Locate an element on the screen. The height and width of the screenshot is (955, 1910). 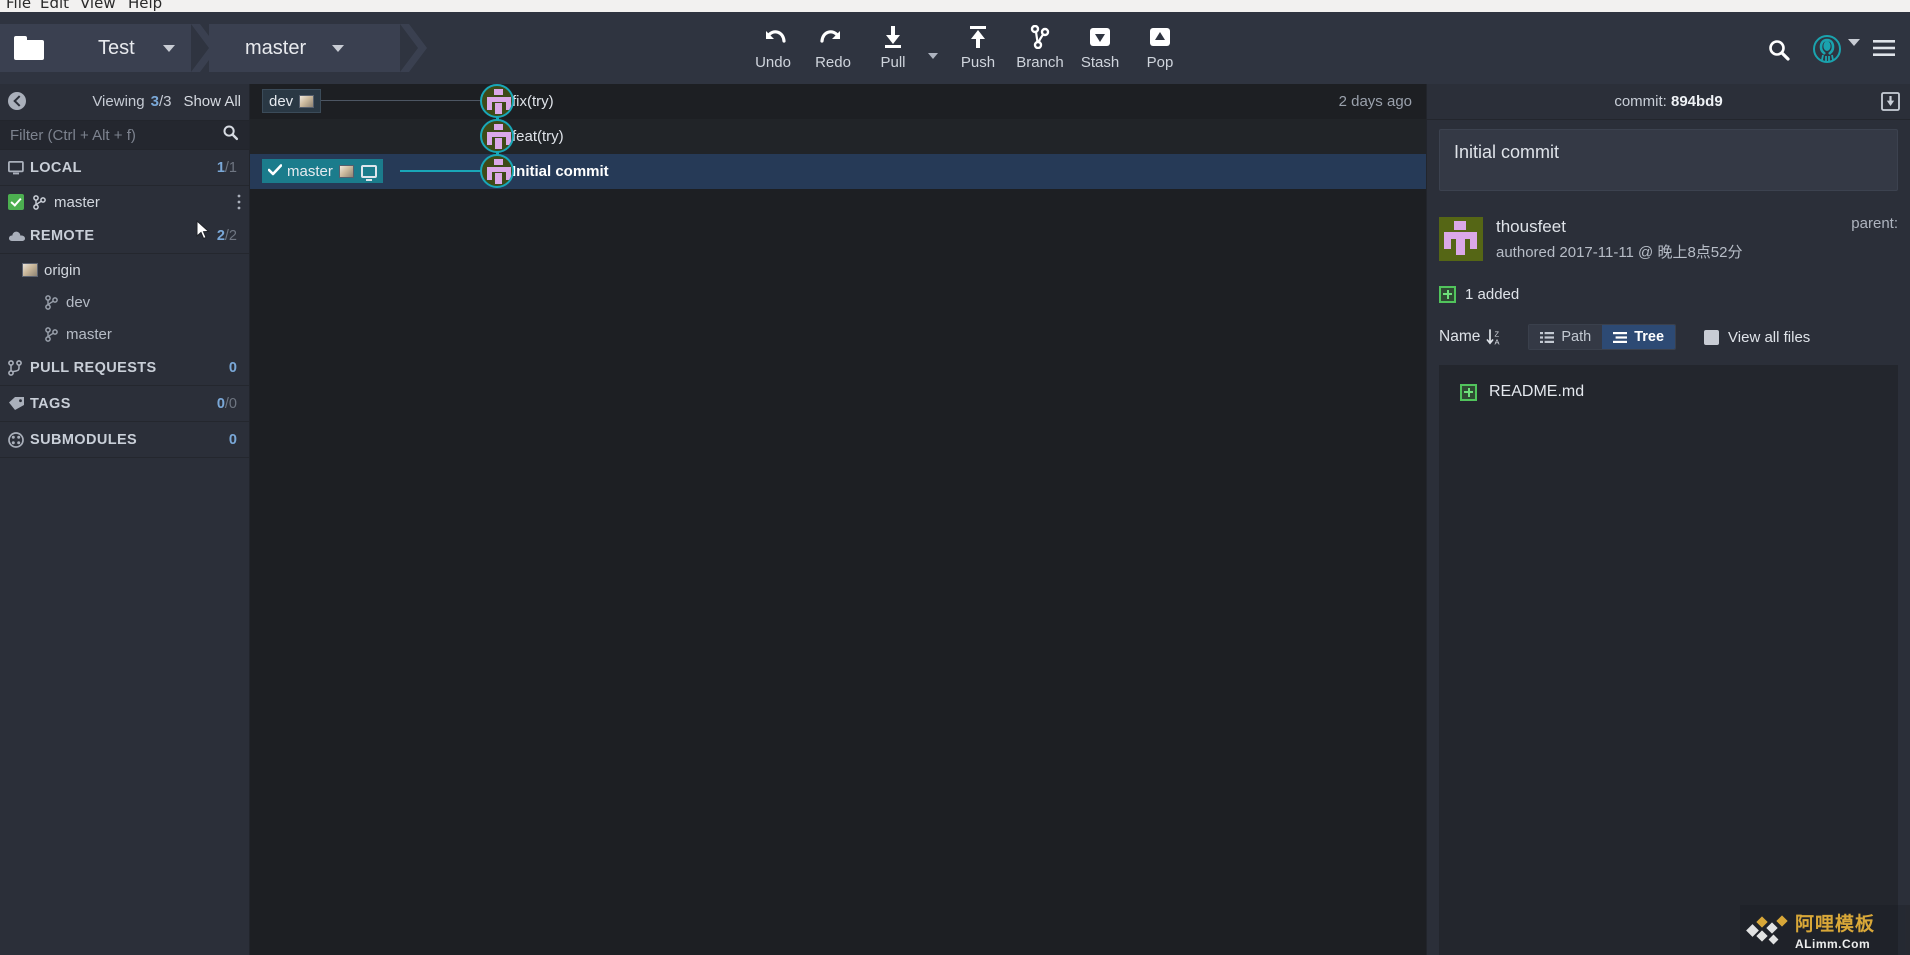
watermark-chinese-text: 阿哩模板 is located at coordinates (1835, 924).